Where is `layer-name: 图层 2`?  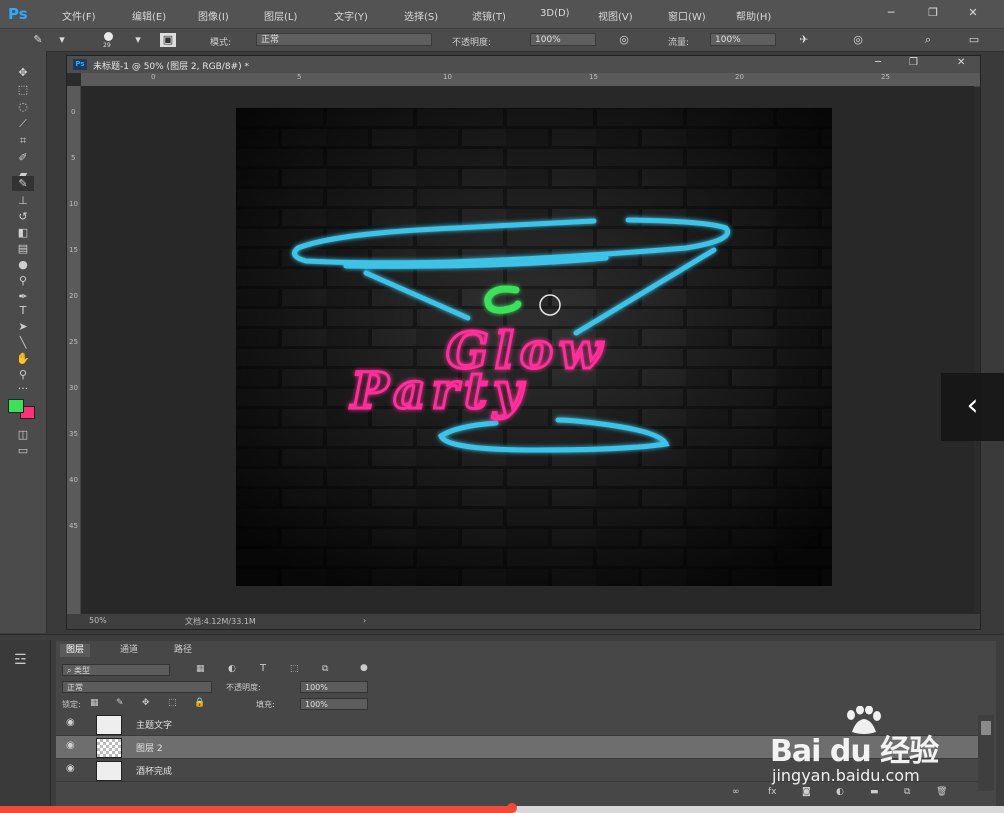
layer-name: 图层 2 is located at coordinates (149, 749).